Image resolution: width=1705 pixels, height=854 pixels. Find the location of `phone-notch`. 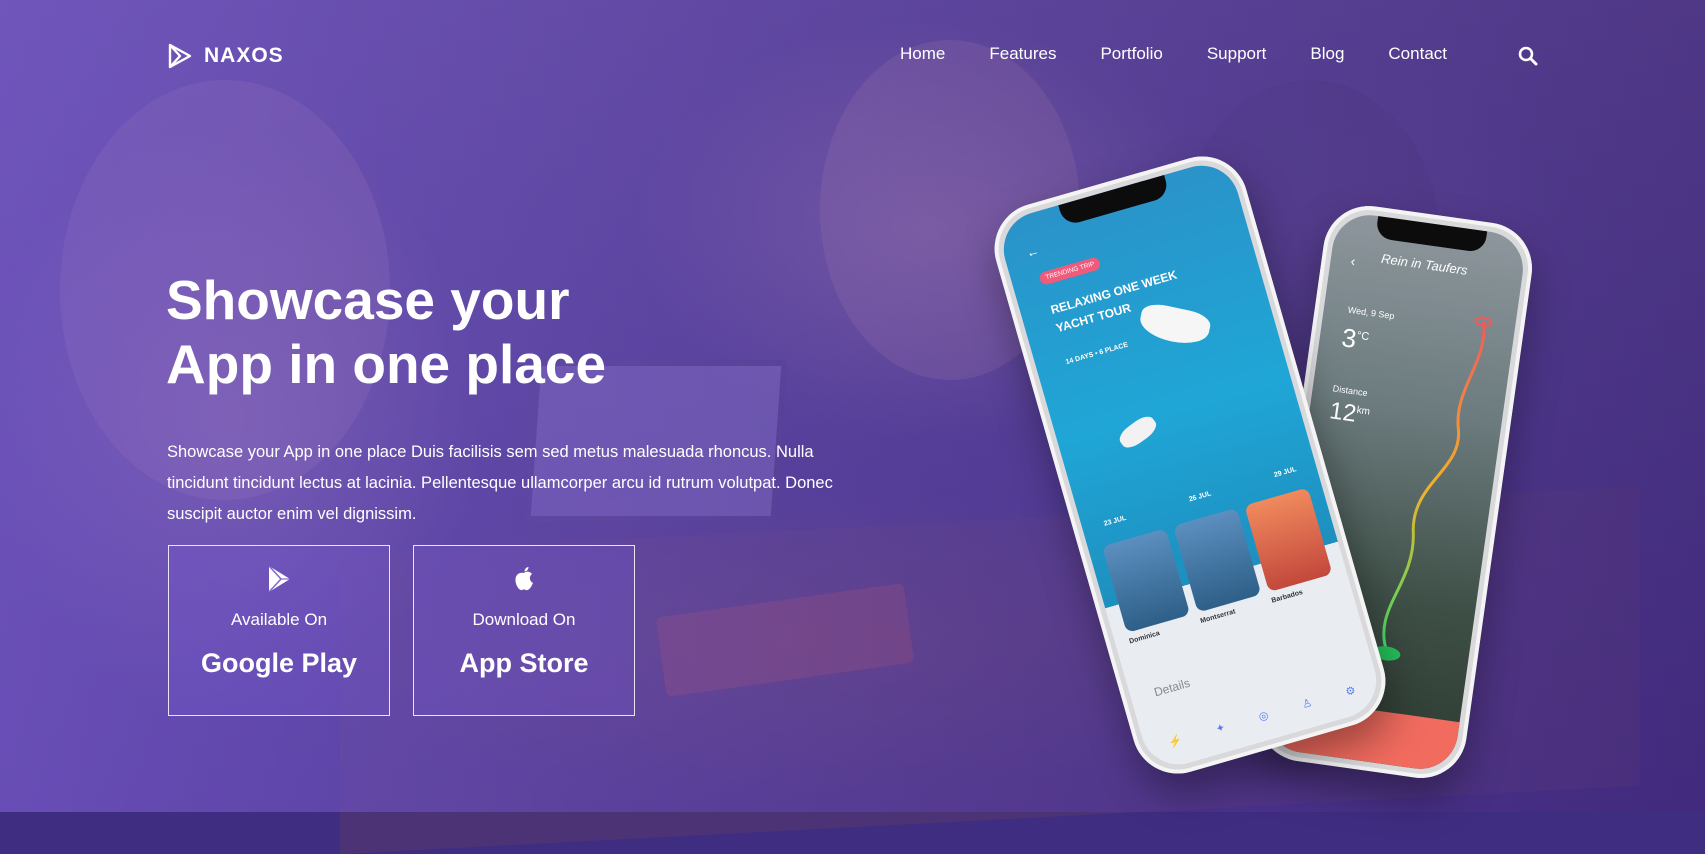

phone-notch is located at coordinates (1431, 234).